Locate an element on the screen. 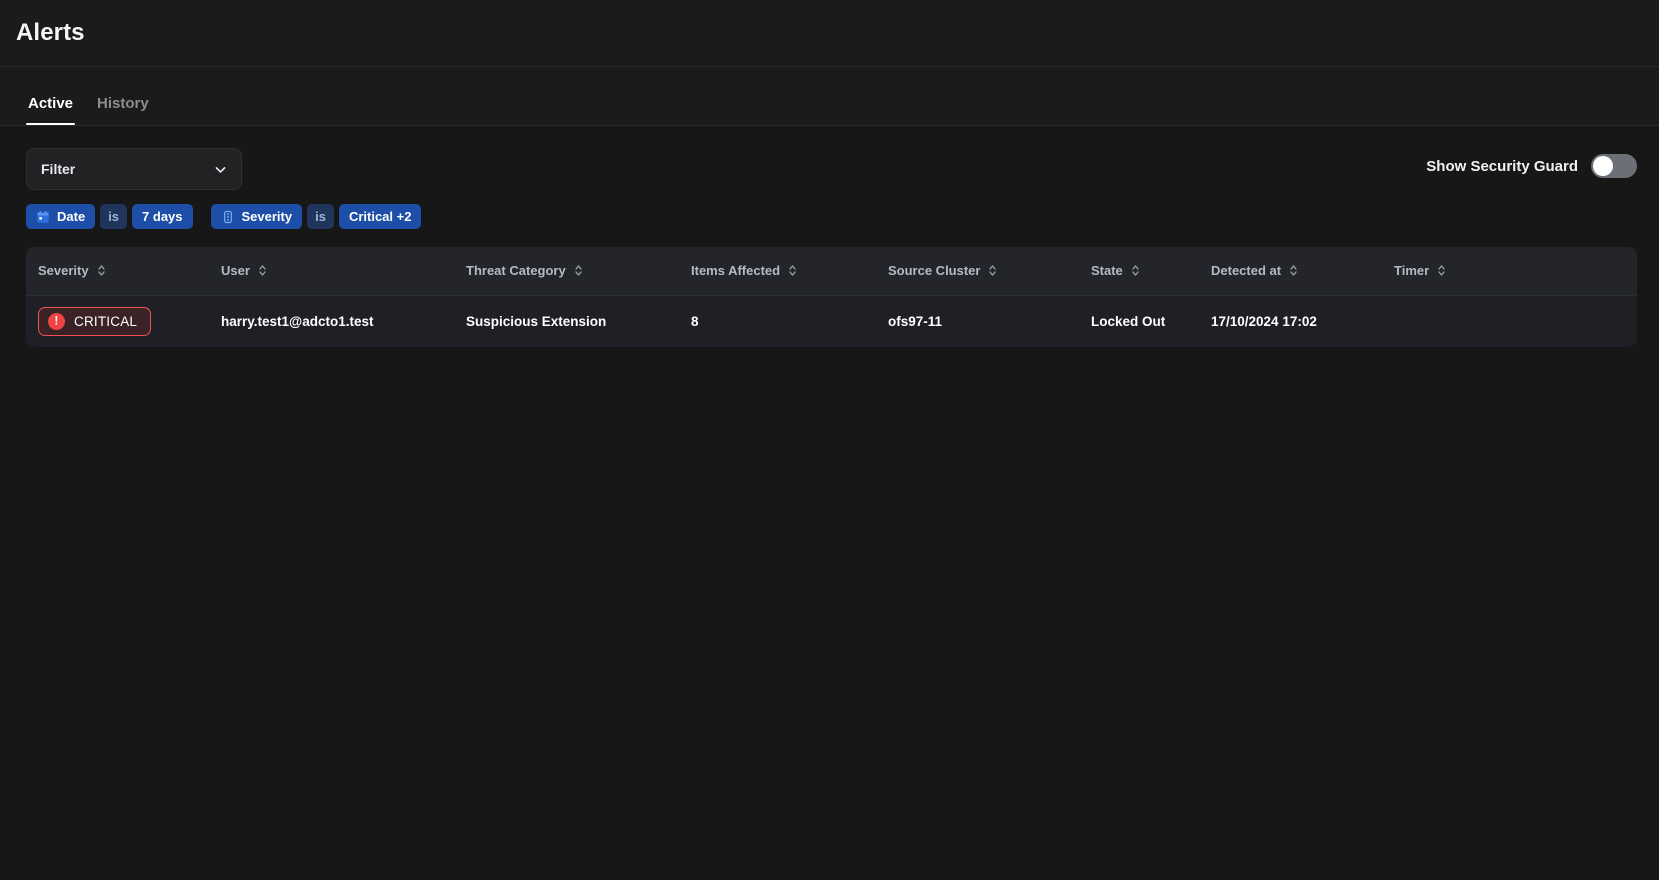  column-header-threat-category: Threat Category is located at coordinates (578, 271).